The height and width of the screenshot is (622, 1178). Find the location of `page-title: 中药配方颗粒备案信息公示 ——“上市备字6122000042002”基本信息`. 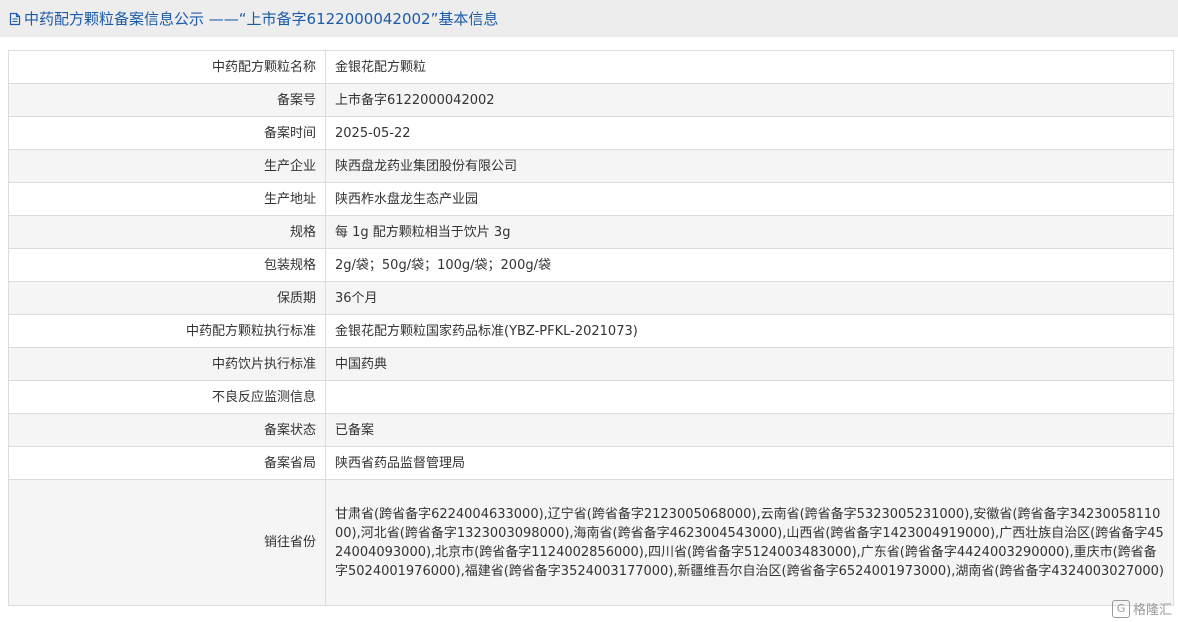

page-title: 中药配方颗粒备案信息公示 ——“上市备字6122000042002”基本信息 is located at coordinates (261, 19).